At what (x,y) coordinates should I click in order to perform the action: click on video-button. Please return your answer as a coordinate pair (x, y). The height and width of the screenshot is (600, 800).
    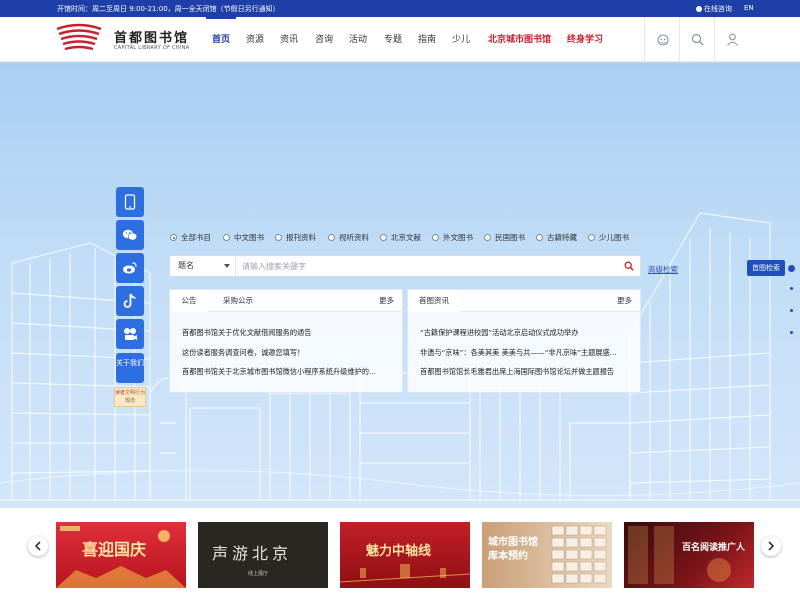
    Looking at the image, I should click on (130, 334).